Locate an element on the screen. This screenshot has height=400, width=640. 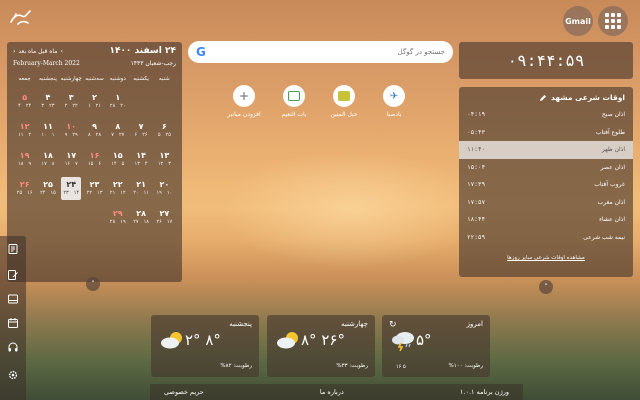
privacy-link: حریم خصوصی is located at coordinates (184, 392).